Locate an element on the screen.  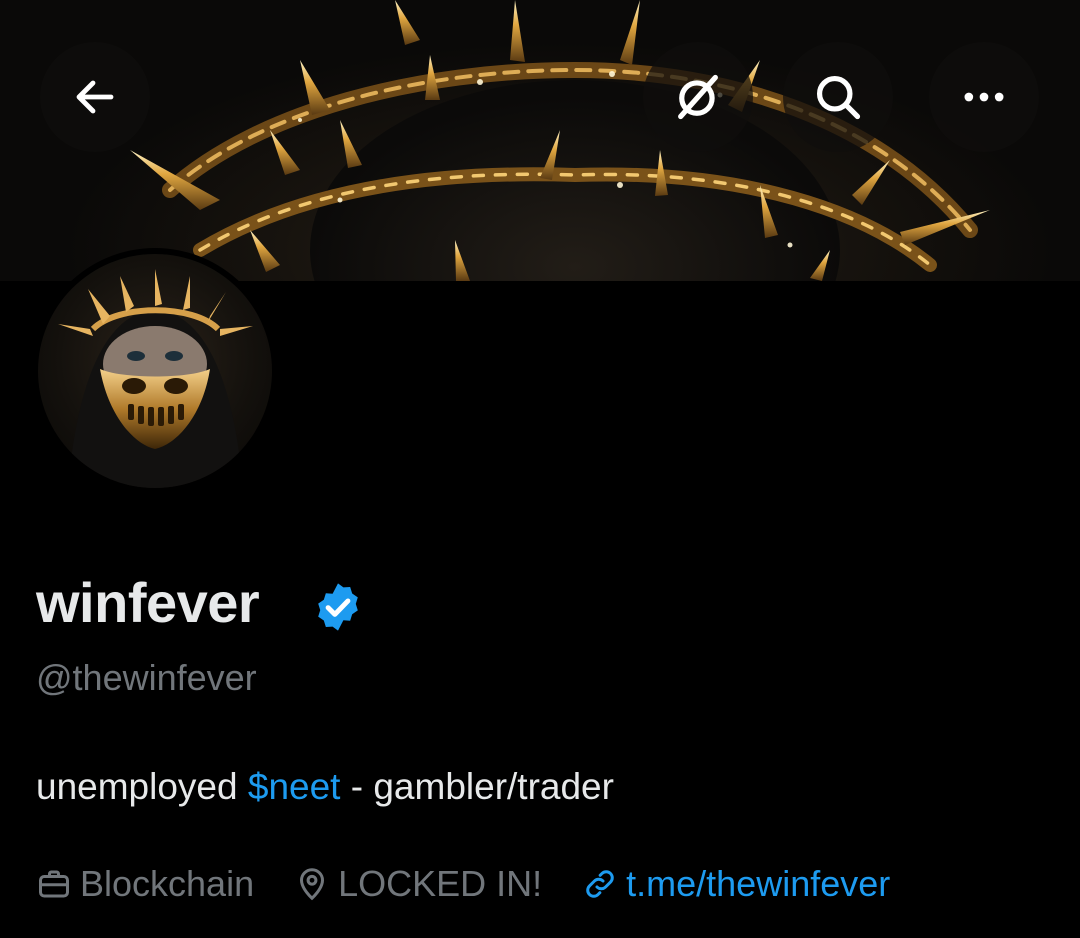
search-button is located at coordinates (838, 97).